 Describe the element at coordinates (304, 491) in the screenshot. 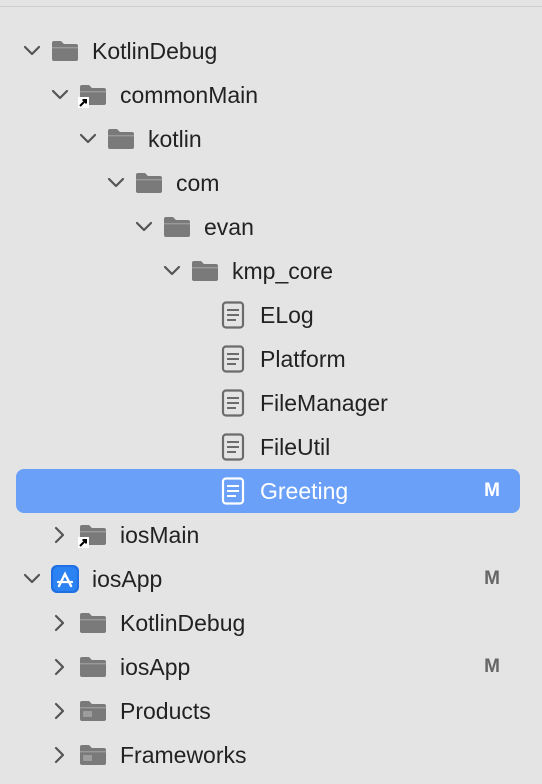

I see `tree-row-label: Greeting` at that location.